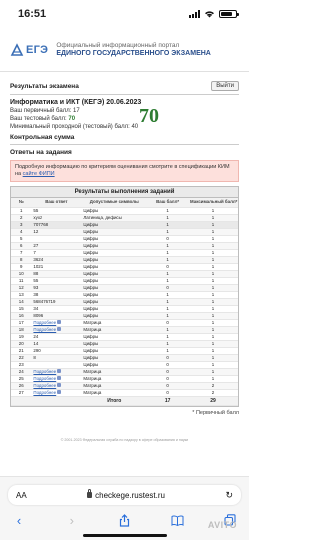  Describe the element at coordinates (213, 393) in the screenshot. I see `task-max-score: 2` at that location.